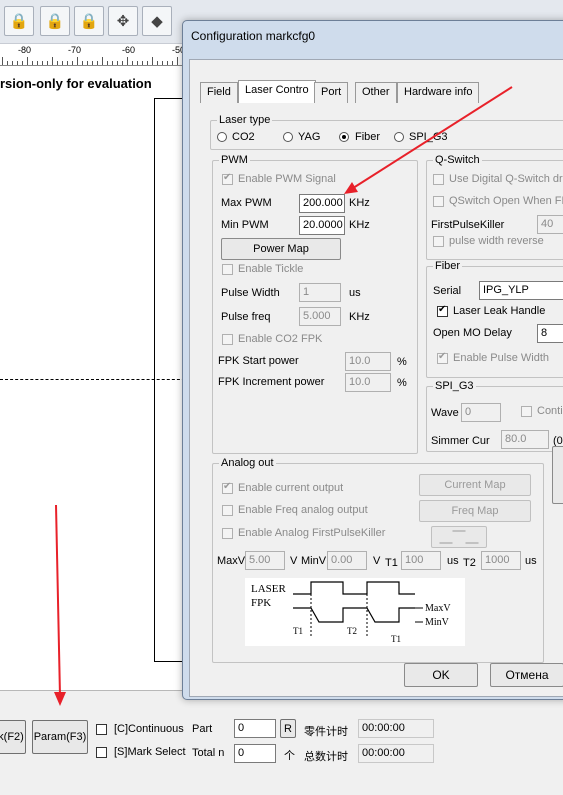 The height and width of the screenshot is (795, 563). Describe the element at coordinates (76, 83) in the screenshot. I see `evaluation-watermark: rsion-only for evaluation` at that location.